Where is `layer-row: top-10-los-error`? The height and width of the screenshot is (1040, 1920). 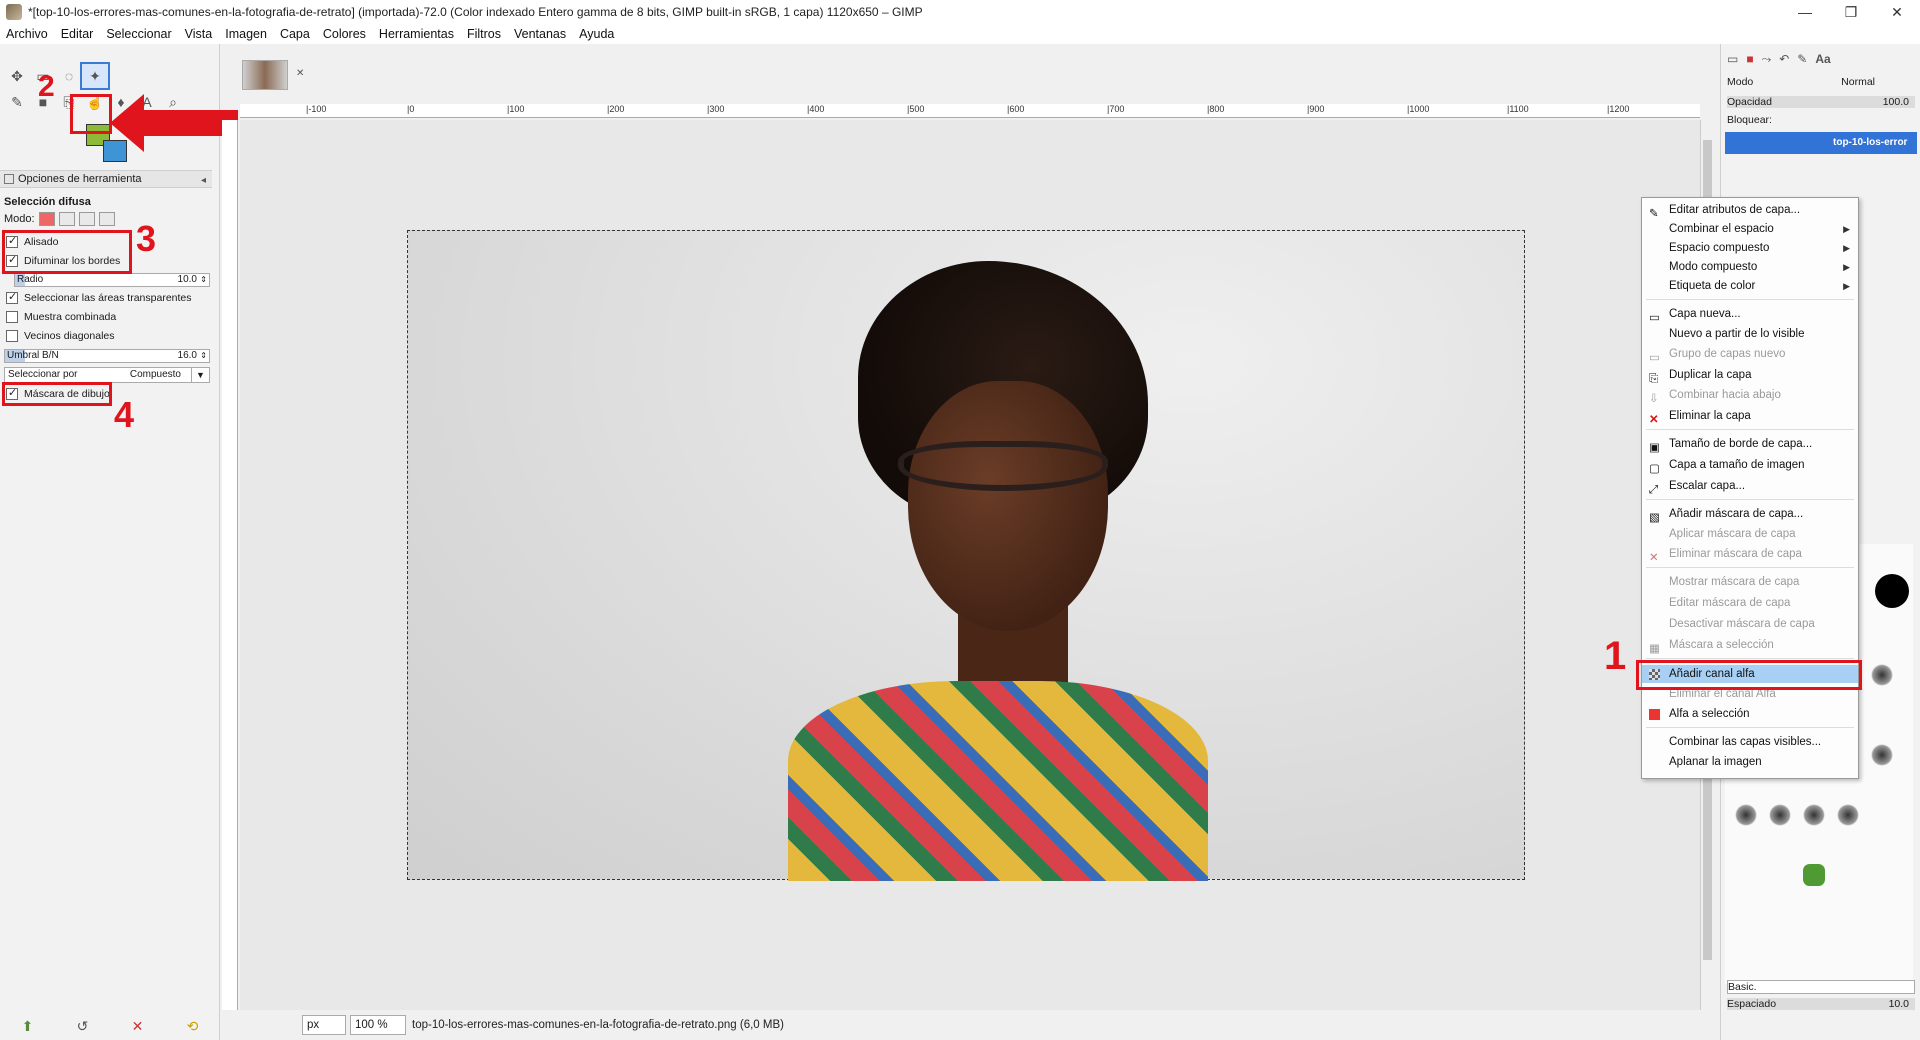
layer-row: top-10-los-error is located at coordinates (1821, 143).